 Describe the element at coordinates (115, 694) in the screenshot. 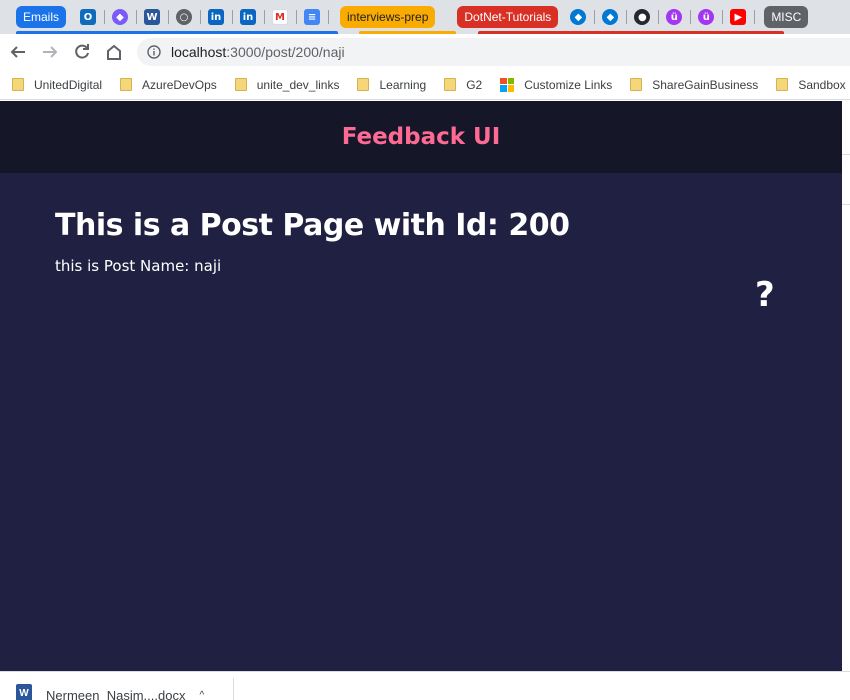

I see `download-file-name: Nermeen_Nasim....docx` at that location.